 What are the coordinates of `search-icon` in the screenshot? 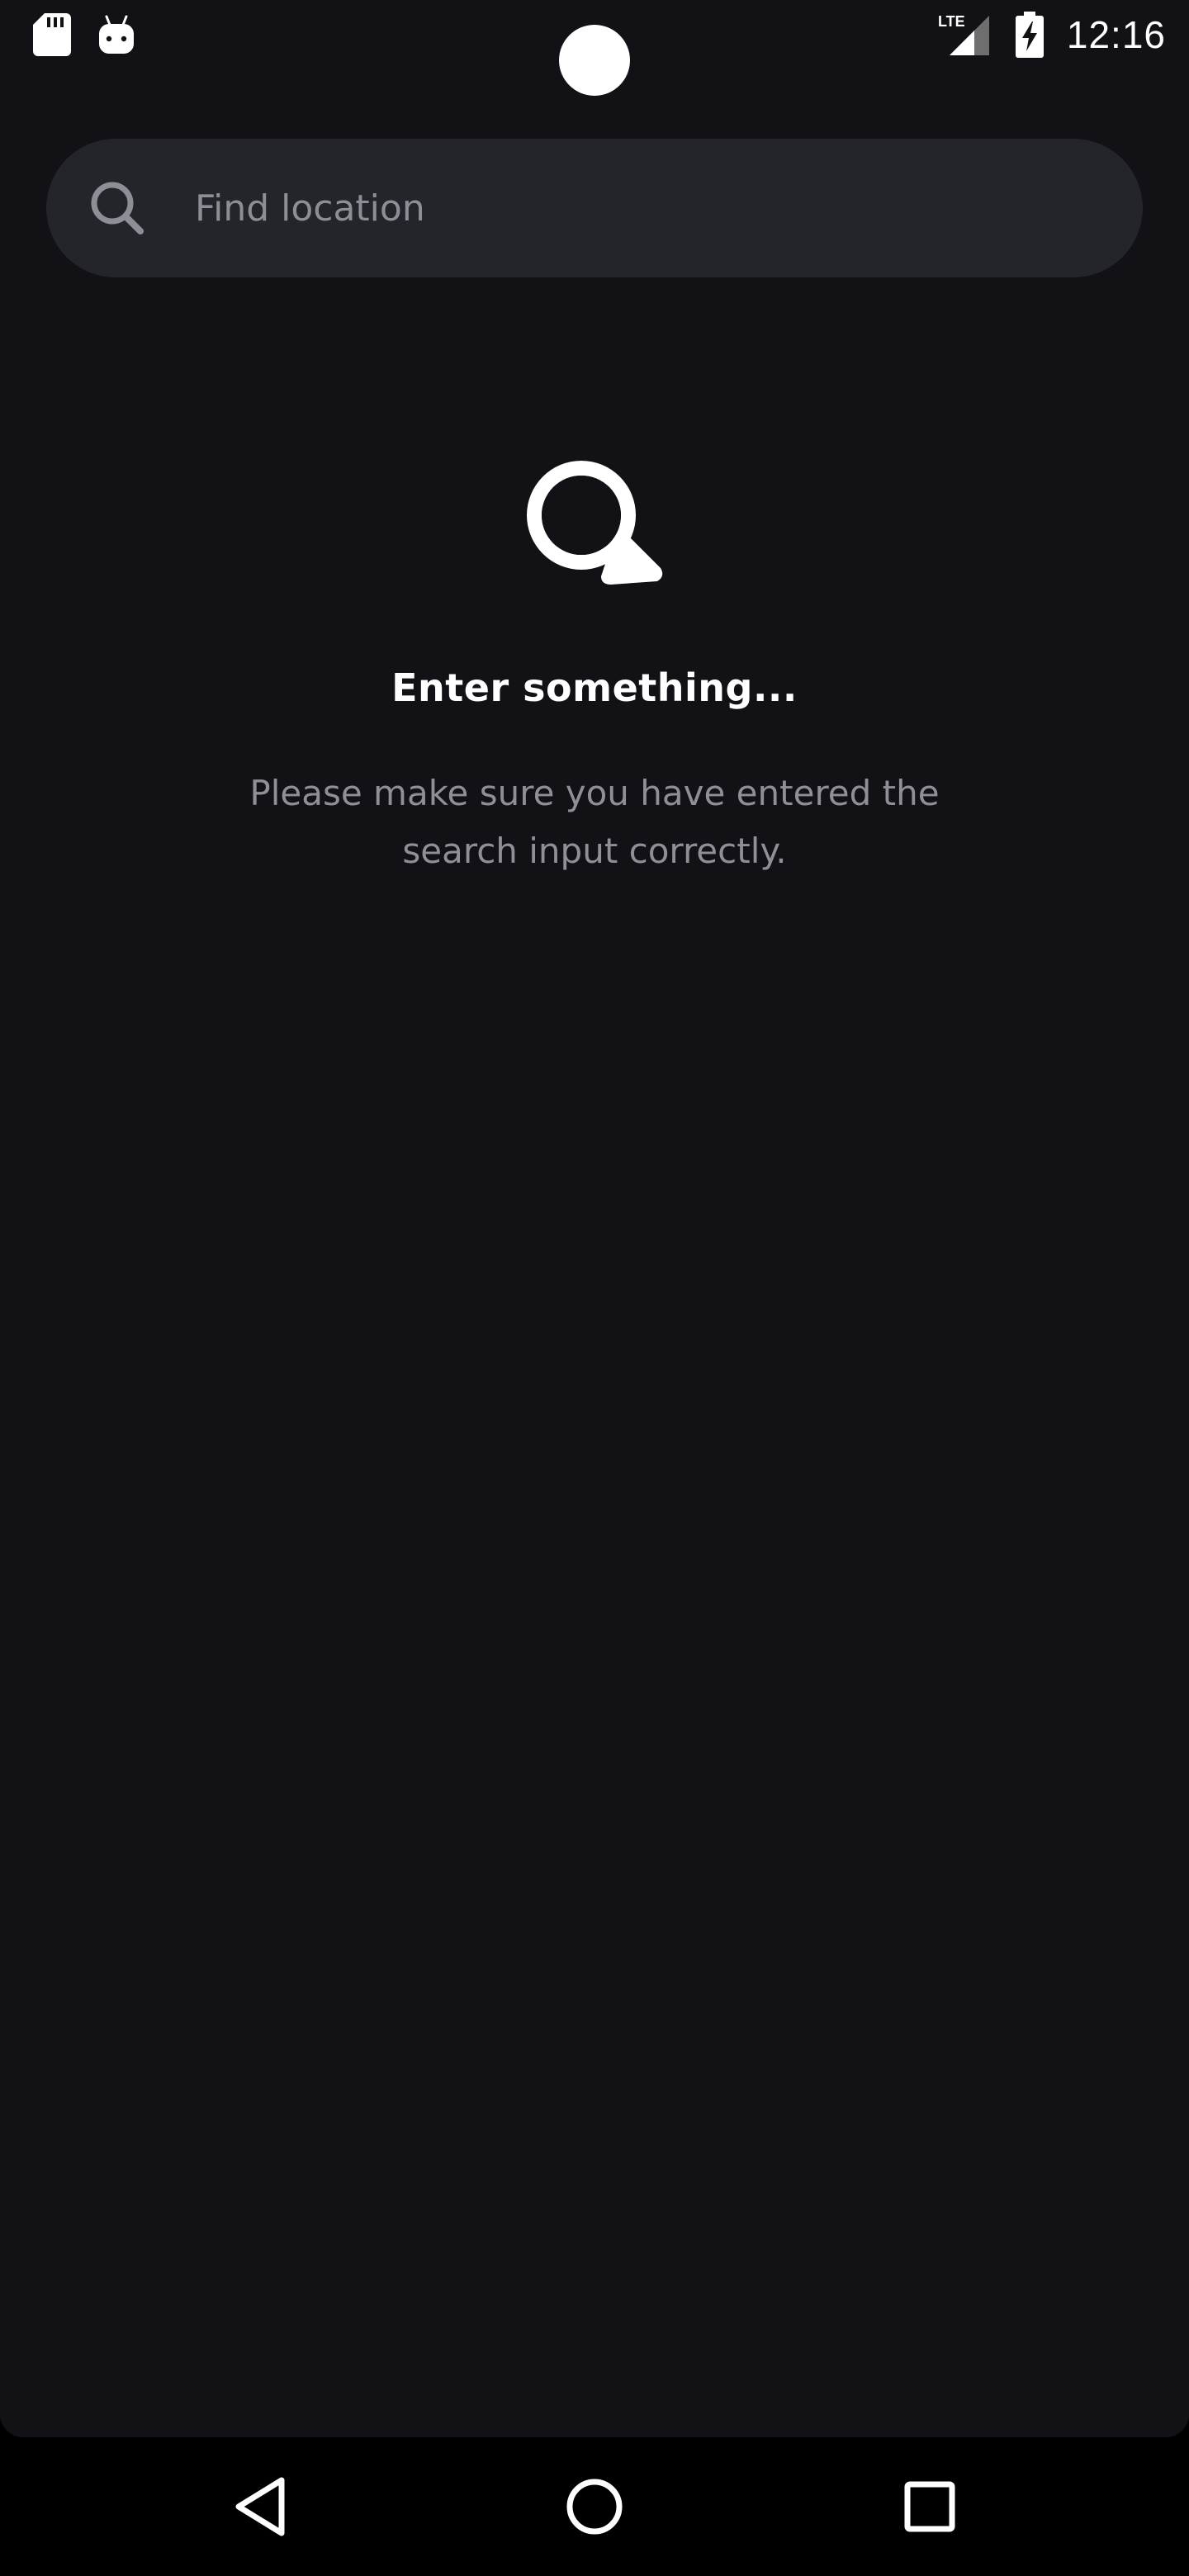 It's located at (117, 208).